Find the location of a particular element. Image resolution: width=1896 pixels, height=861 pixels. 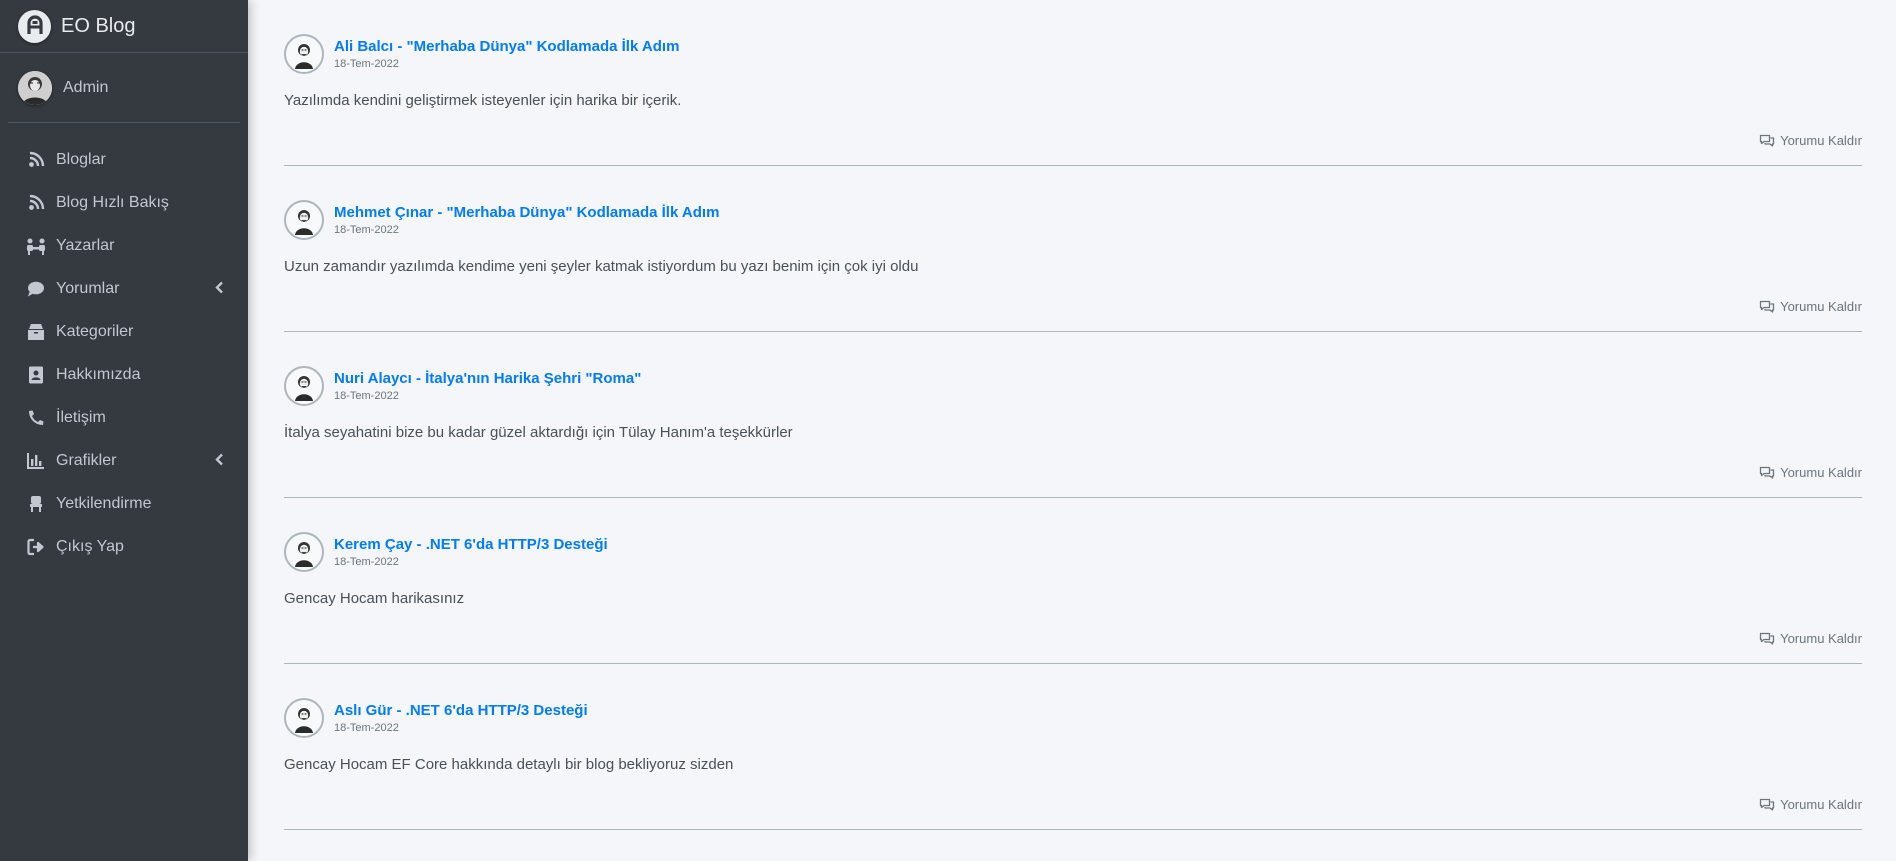

sidebar-item-yazarlar: Yazarlar is located at coordinates (124, 245).